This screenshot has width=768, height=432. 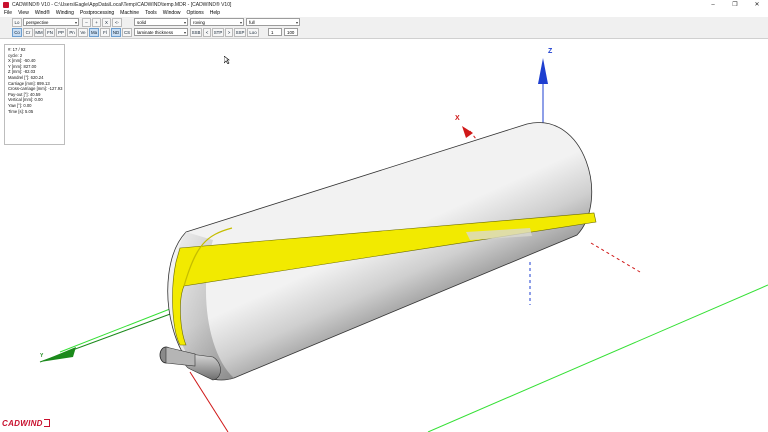 I want to click on loo-button: Loo, so click(x=253, y=32).